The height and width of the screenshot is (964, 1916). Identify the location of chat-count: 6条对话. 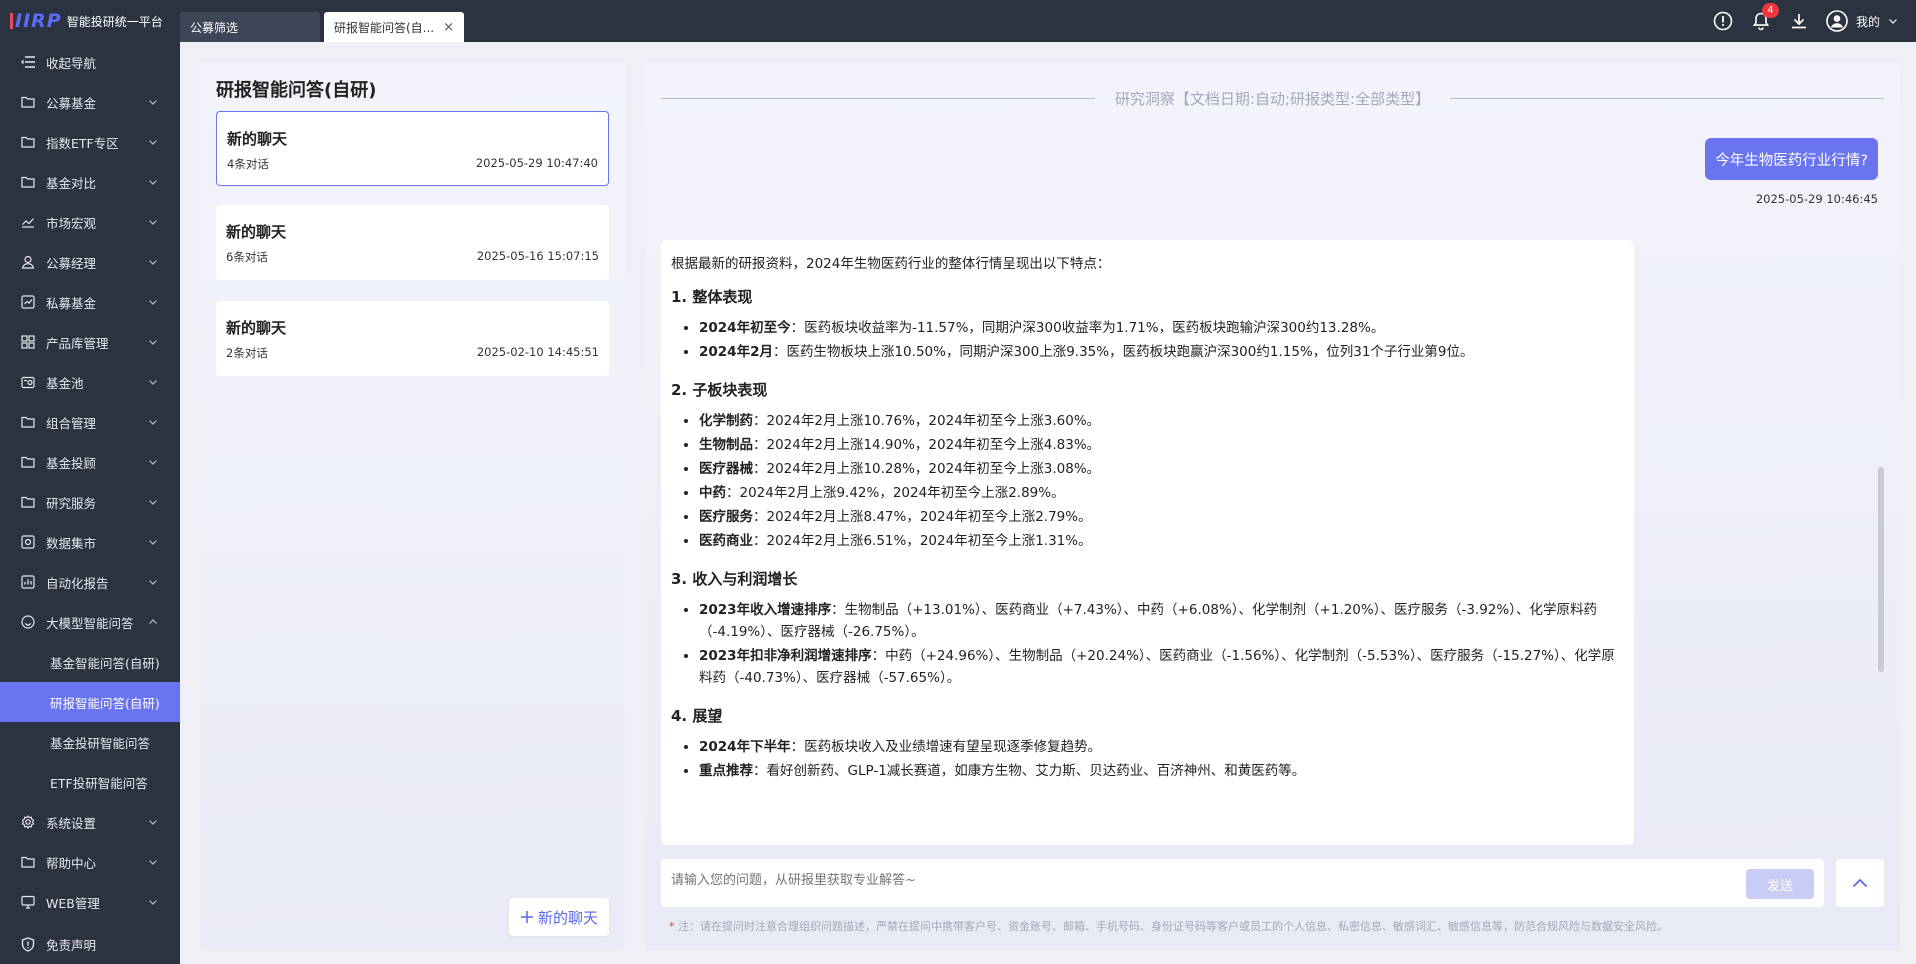
(247, 257).